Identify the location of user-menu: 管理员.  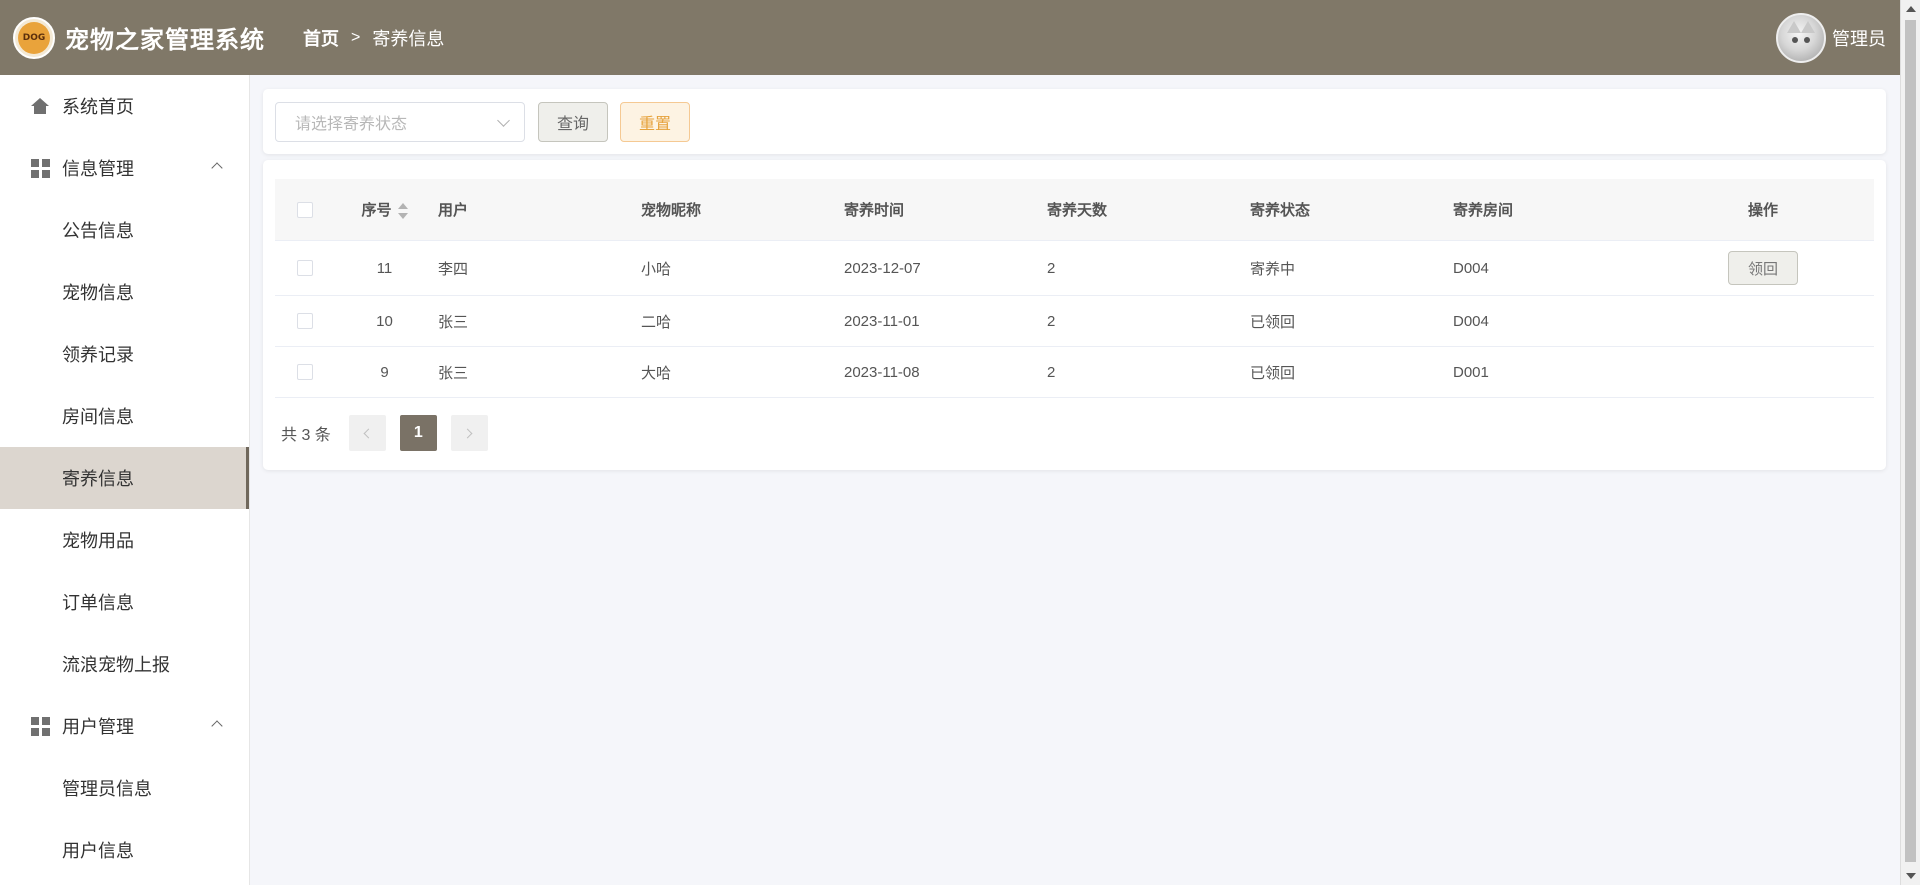
(1831, 37).